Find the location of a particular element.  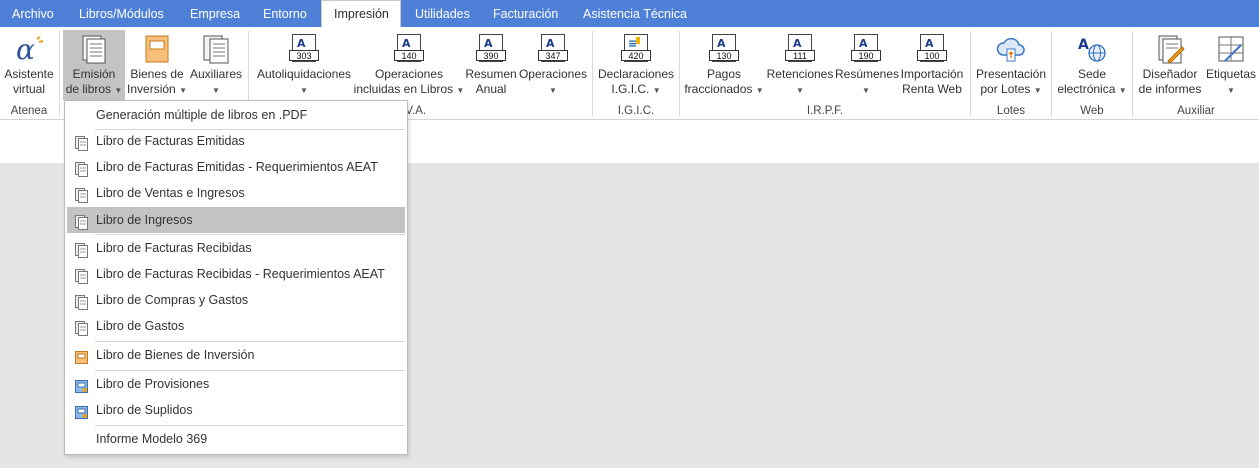

menu-item-compras-gastos: Libro de Compras y Gastos is located at coordinates (236, 300).